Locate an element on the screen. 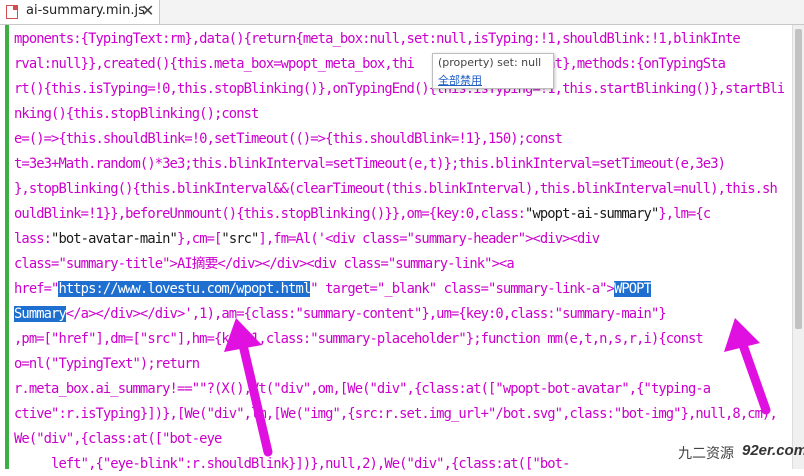 This screenshot has height=476, width=804. tooltip-signature: (property) set: null is located at coordinates (490, 62).